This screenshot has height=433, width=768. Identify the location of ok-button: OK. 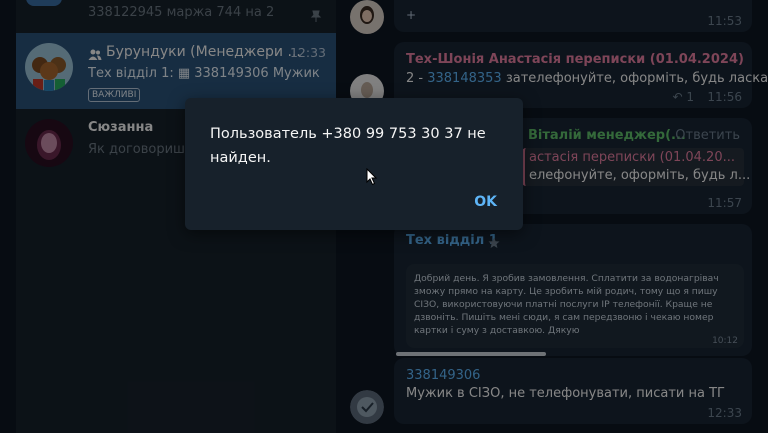
(485, 202).